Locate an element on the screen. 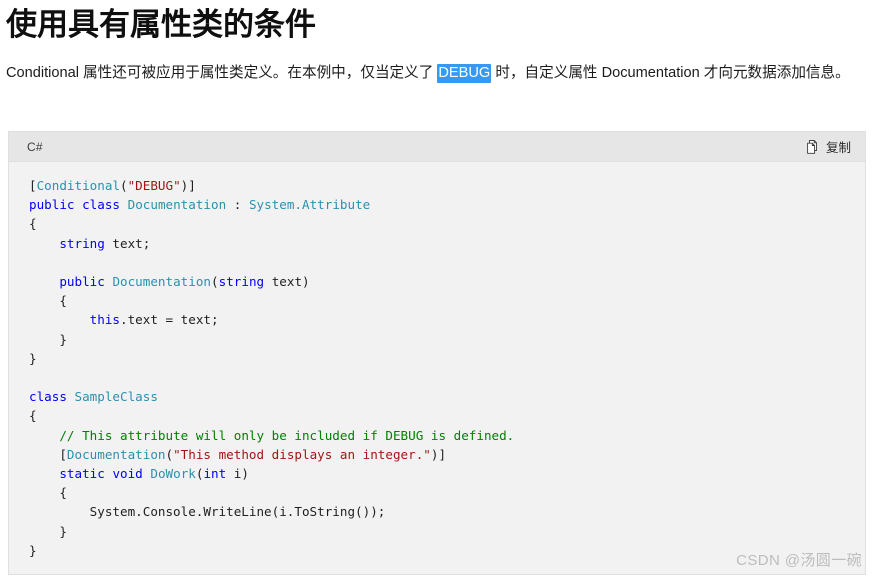 The image size is (876, 577). copy-code-button: 复制 is located at coordinates (829, 146).